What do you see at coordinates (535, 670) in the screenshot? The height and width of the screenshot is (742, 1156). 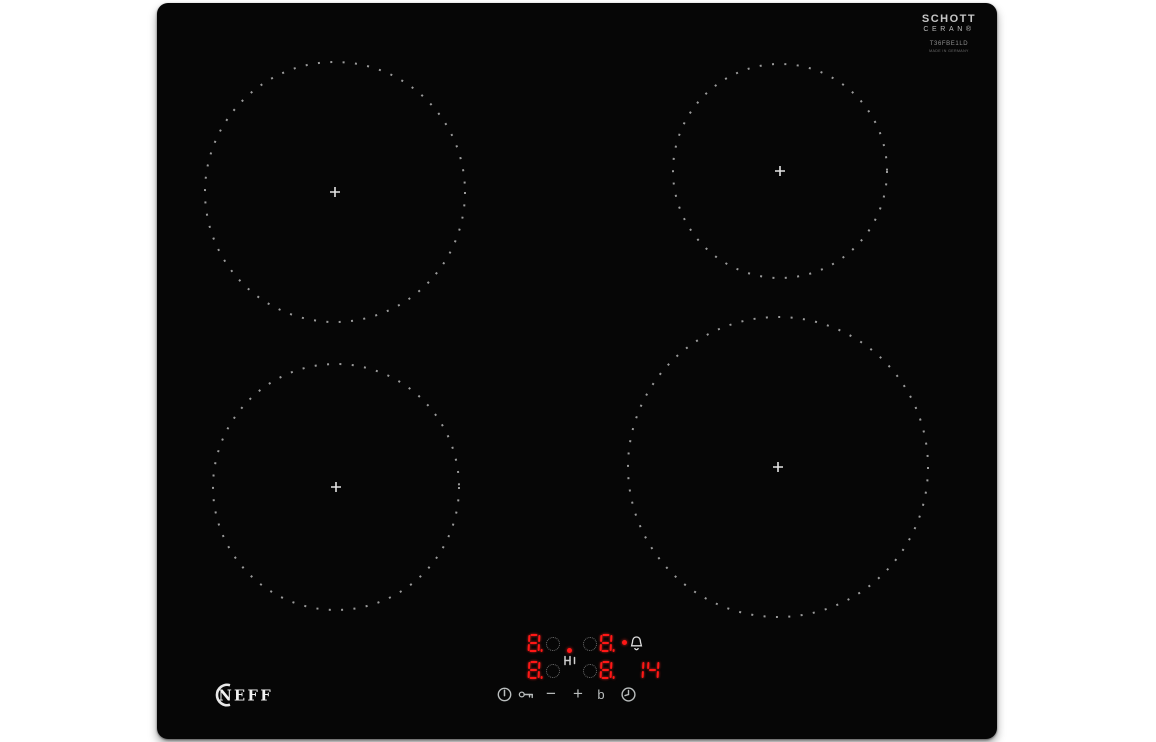 I see `display-front-left` at bounding box center [535, 670].